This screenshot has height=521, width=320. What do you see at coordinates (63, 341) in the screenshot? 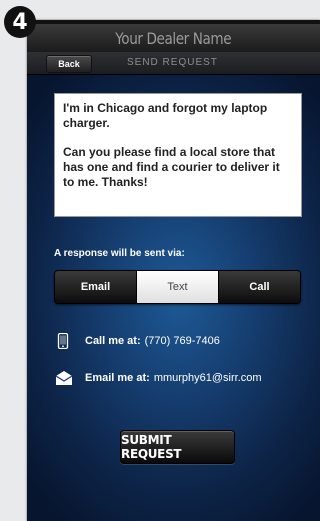
I see `mobile-phone-icon` at bounding box center [63, 341].